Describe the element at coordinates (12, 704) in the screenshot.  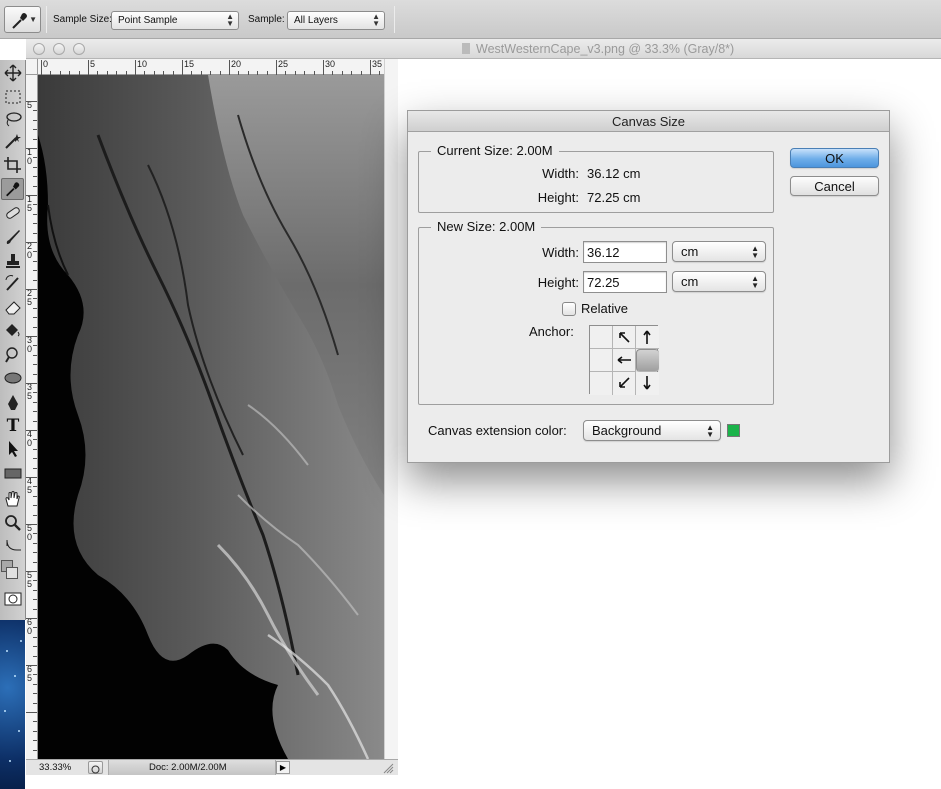
I see `desktop-background` at that location.